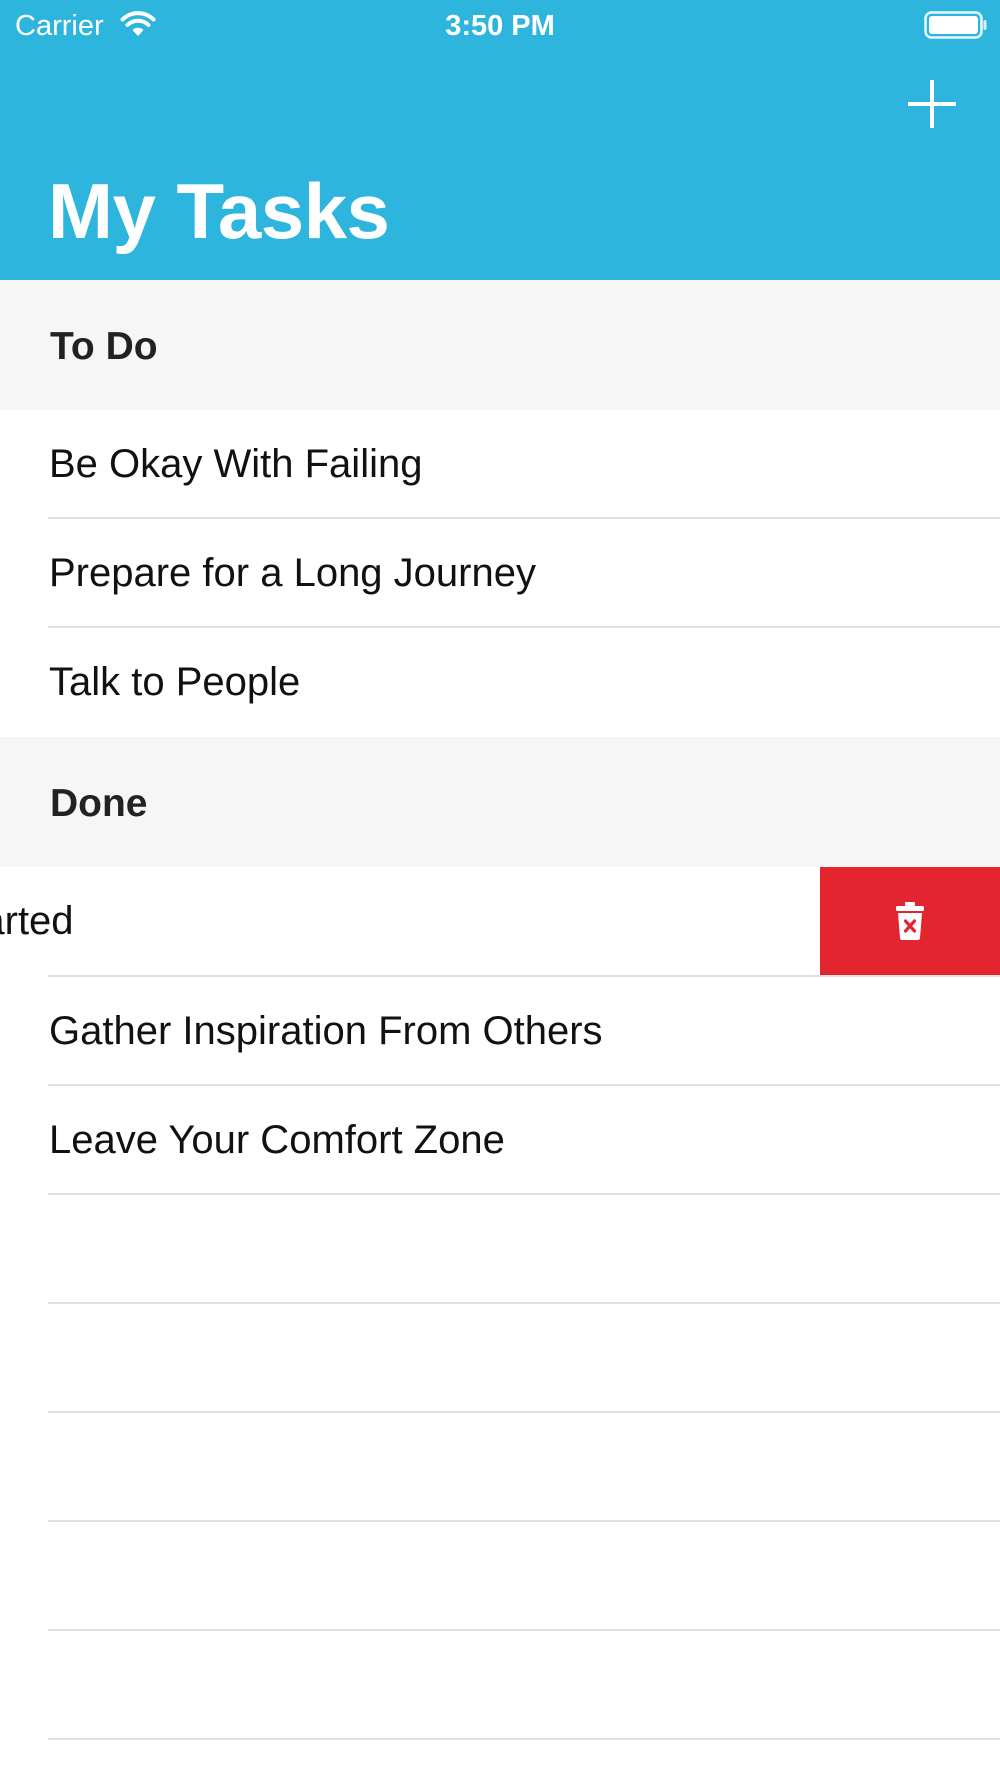 The image size is (1000, 1778). Describe the element at coordinates (326, 1031) in the screenshot. I see `task-label: Gather Inspiration From Others` at that location.